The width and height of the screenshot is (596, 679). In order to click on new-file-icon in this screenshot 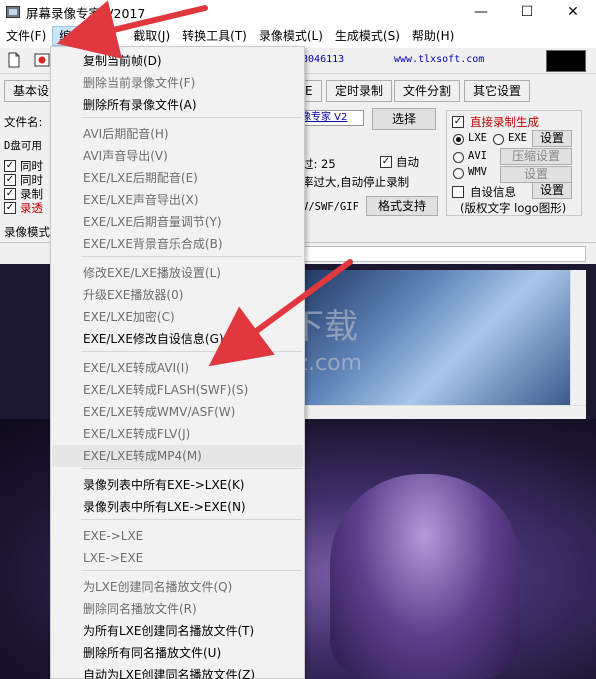, I will do `click(14, 60)`.